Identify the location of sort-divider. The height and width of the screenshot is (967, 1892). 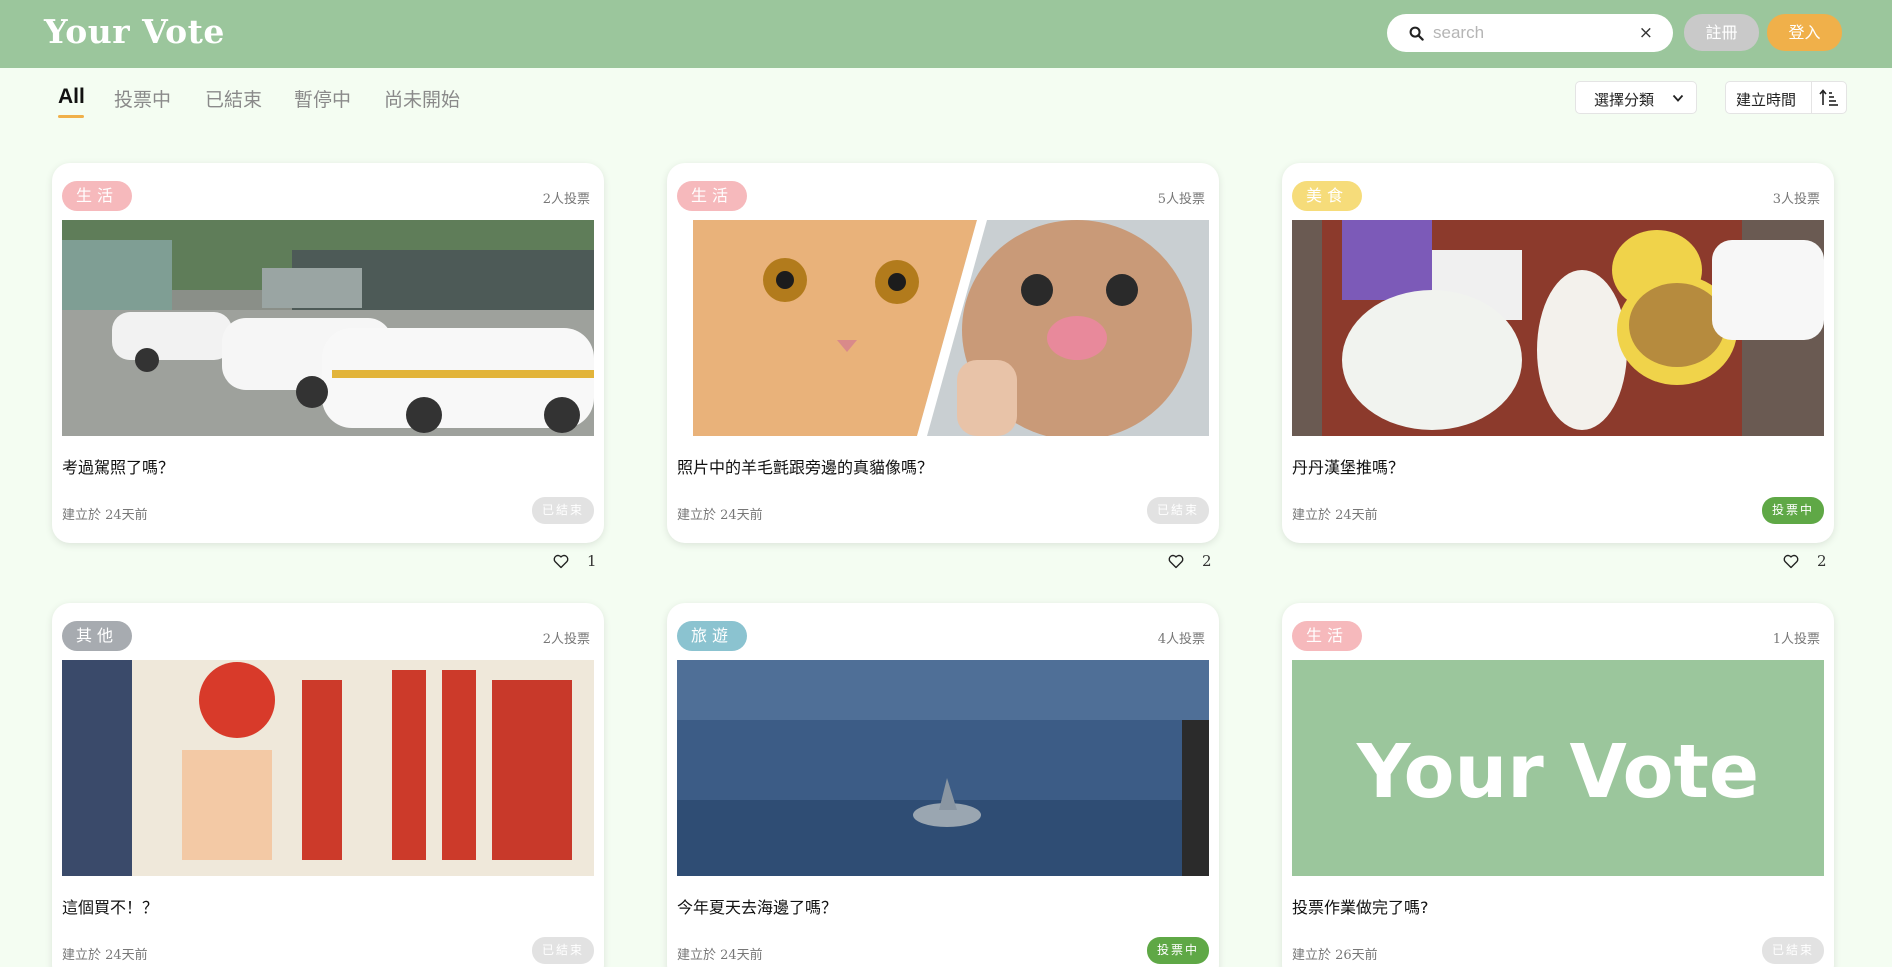
(1811, 97).